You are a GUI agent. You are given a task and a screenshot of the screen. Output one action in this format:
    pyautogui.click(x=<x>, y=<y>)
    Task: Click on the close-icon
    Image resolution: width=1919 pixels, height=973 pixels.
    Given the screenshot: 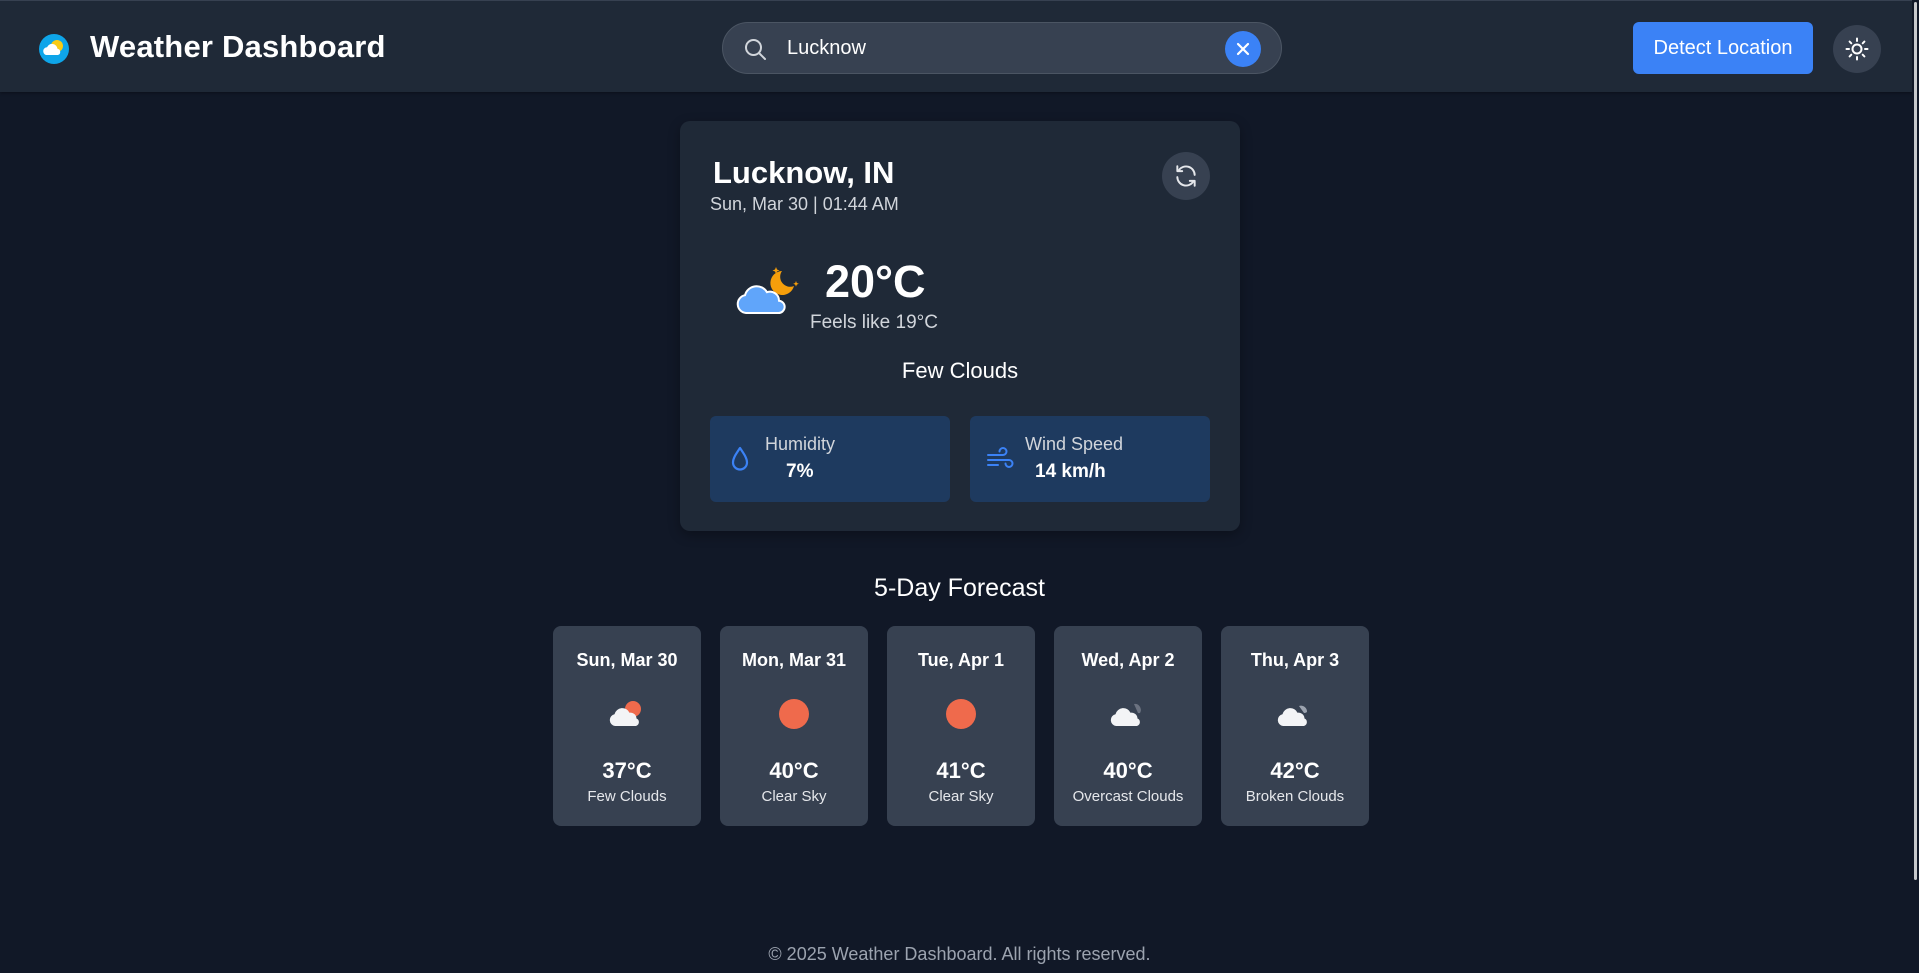 What is the action you would take?
    pyautogui.click(x=1243, y=49)
    